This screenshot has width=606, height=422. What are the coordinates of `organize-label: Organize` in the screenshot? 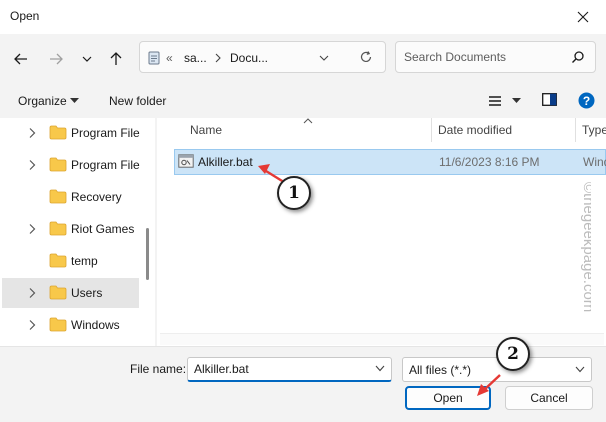 It's located at (42, 101).